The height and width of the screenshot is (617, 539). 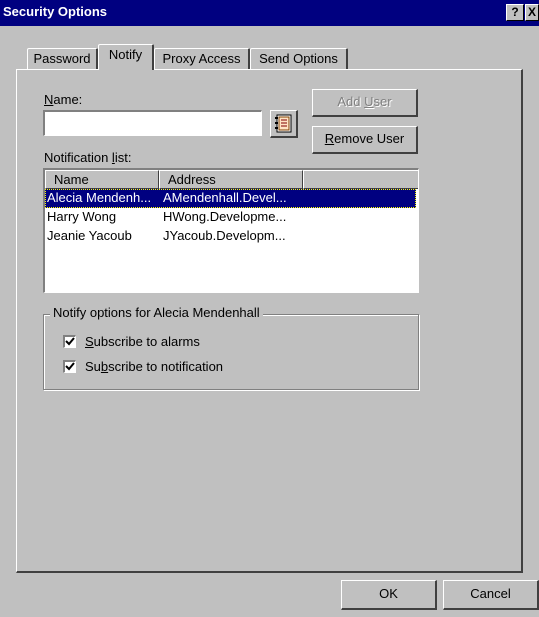 What do you see at coordinates (515, 12) in the screenshot?
I see `help-button: ?` at bounding box center [515, 12].